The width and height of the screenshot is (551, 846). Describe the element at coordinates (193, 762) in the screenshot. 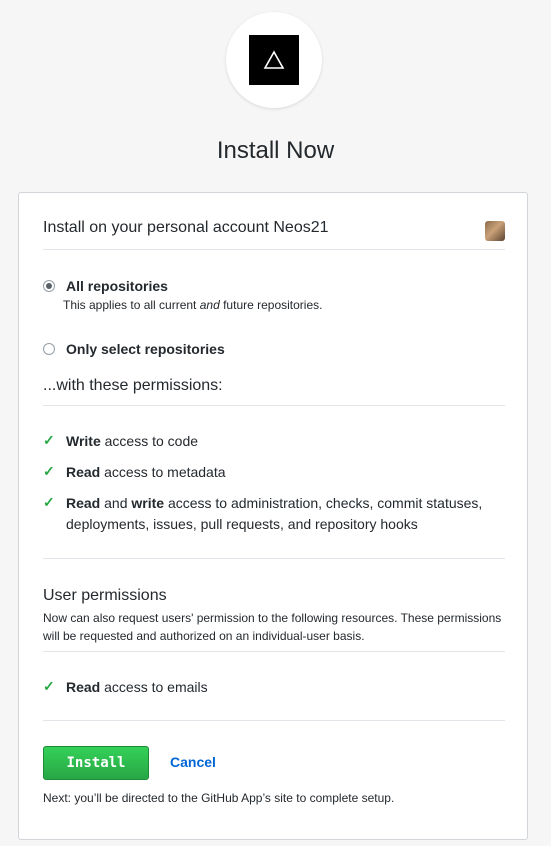

I see `cancel-link: Cancel` at that location.